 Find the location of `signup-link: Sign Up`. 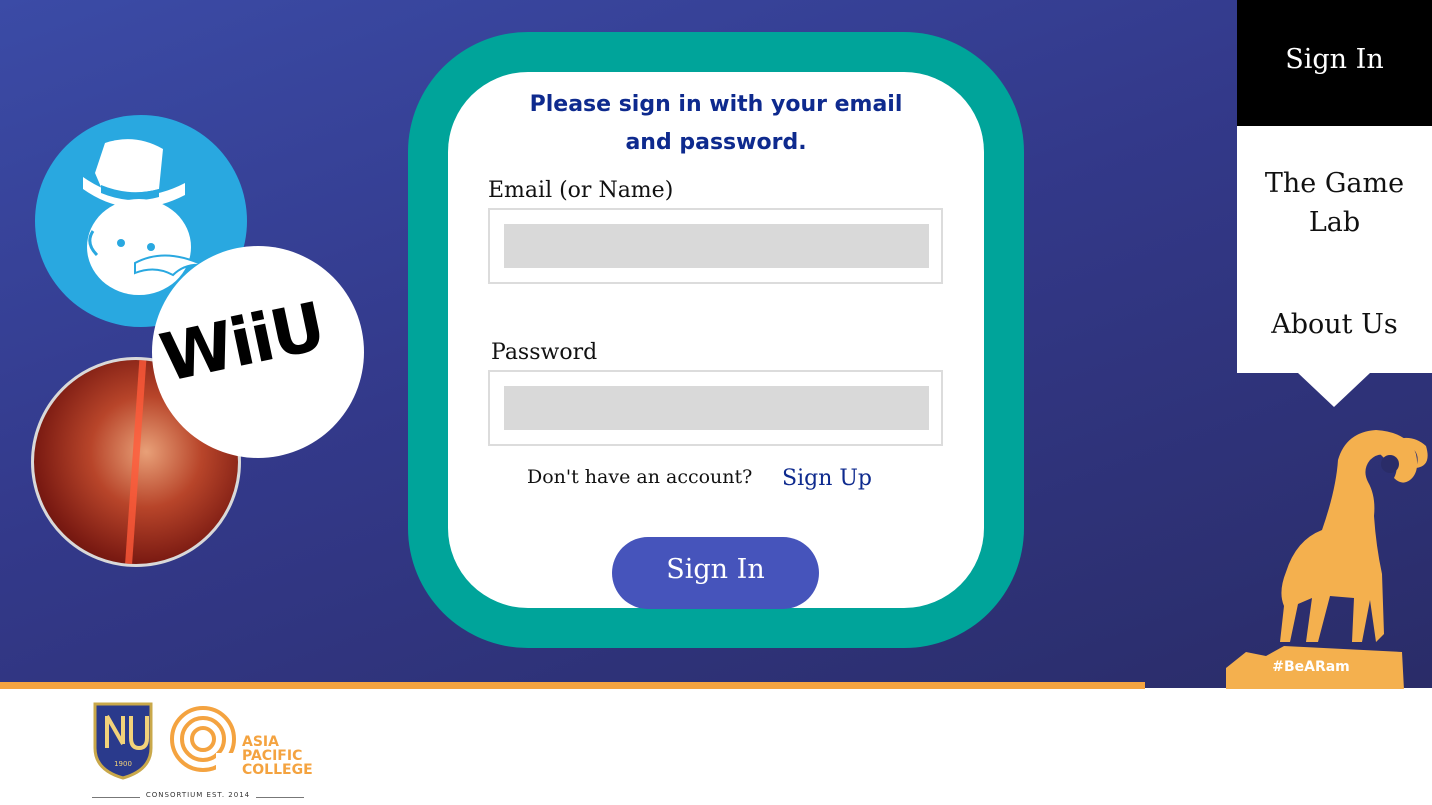

signup-link: Sign Up is located at coordinates (827, 478).